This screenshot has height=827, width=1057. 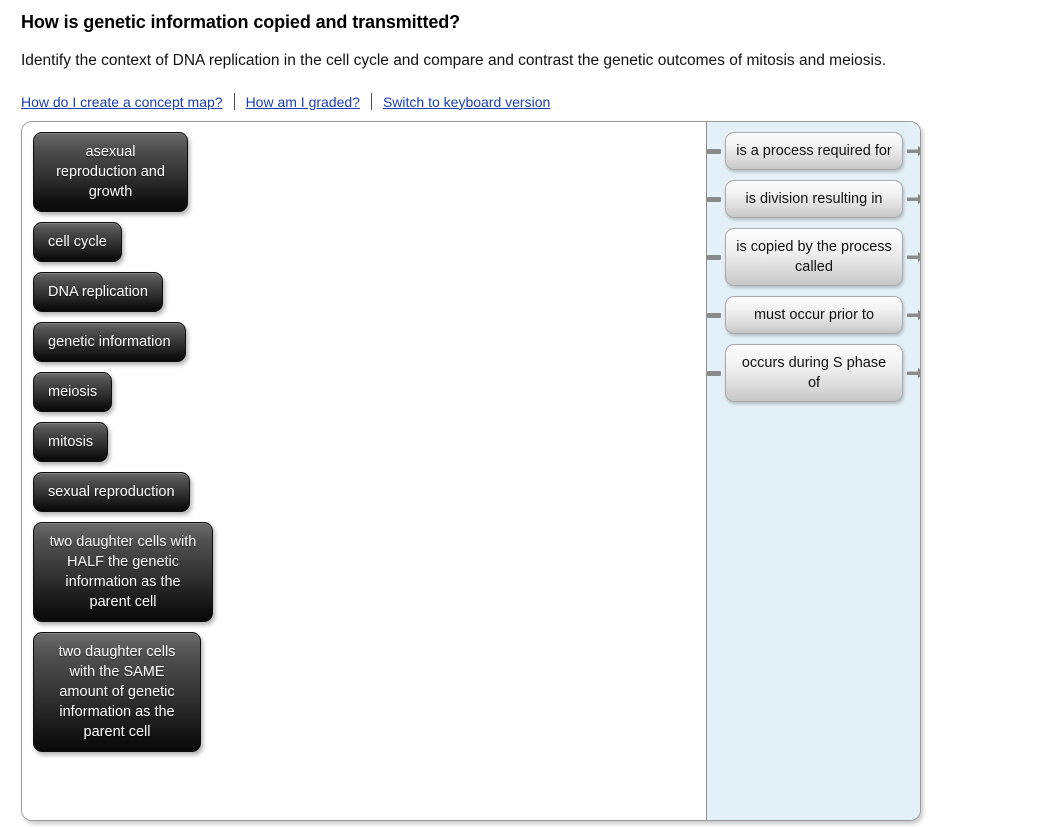 I want to click on concept-box-dna-replication: DNA replication, so click(x=98, y=292).